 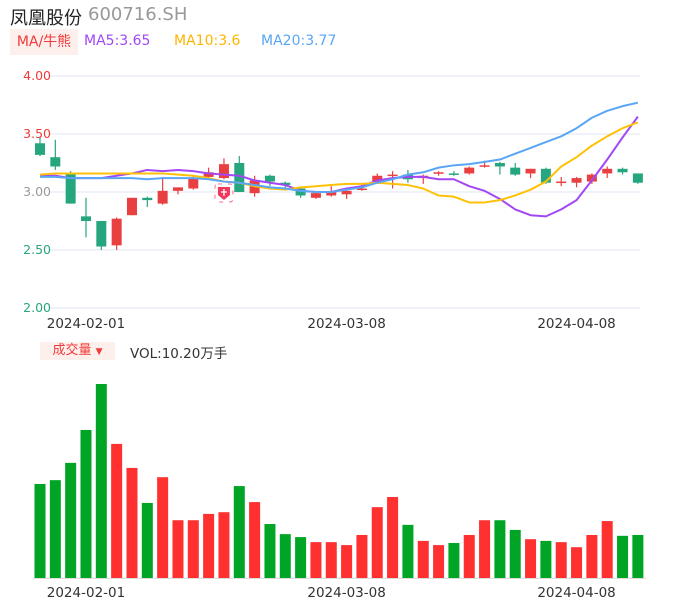 I want to click on y-tick-label: 3.50, so click(x=37, y=133).